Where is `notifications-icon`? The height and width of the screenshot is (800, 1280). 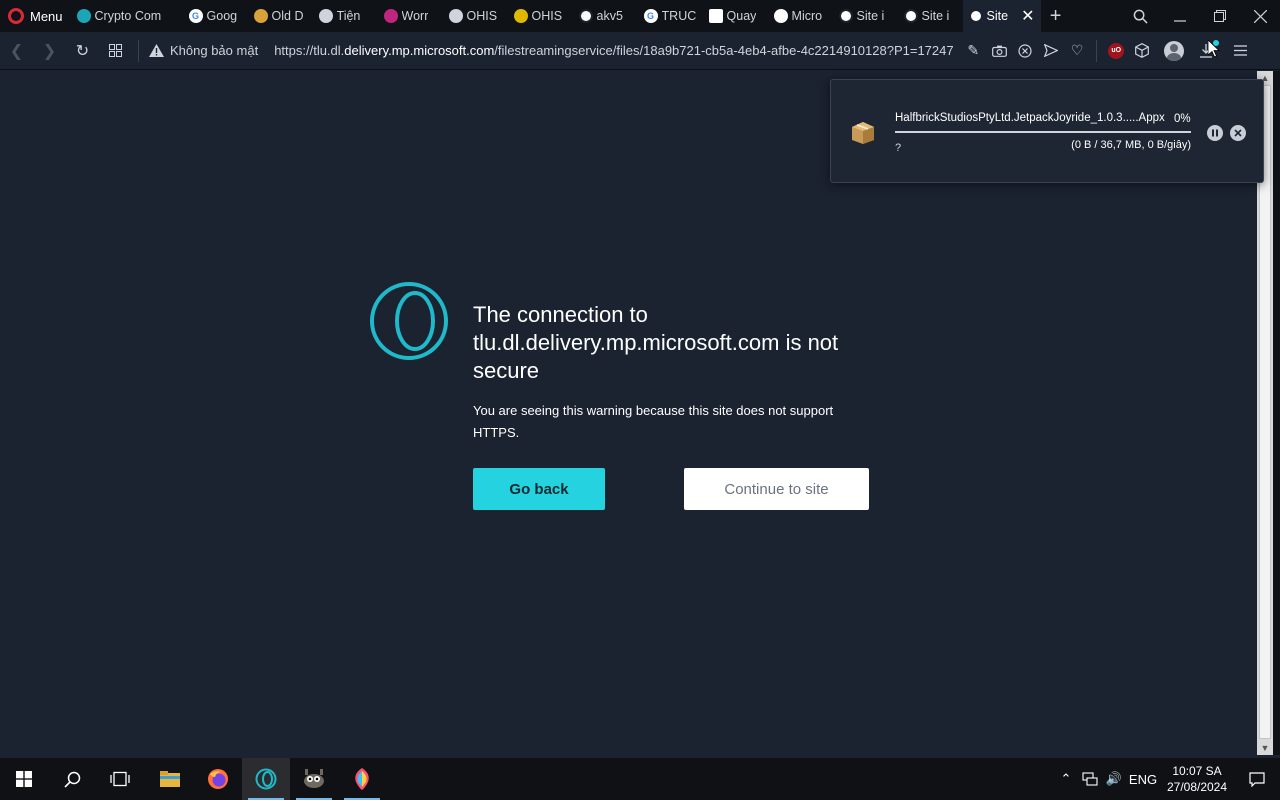
notifications-icon is located at coordinates (1257, 779).